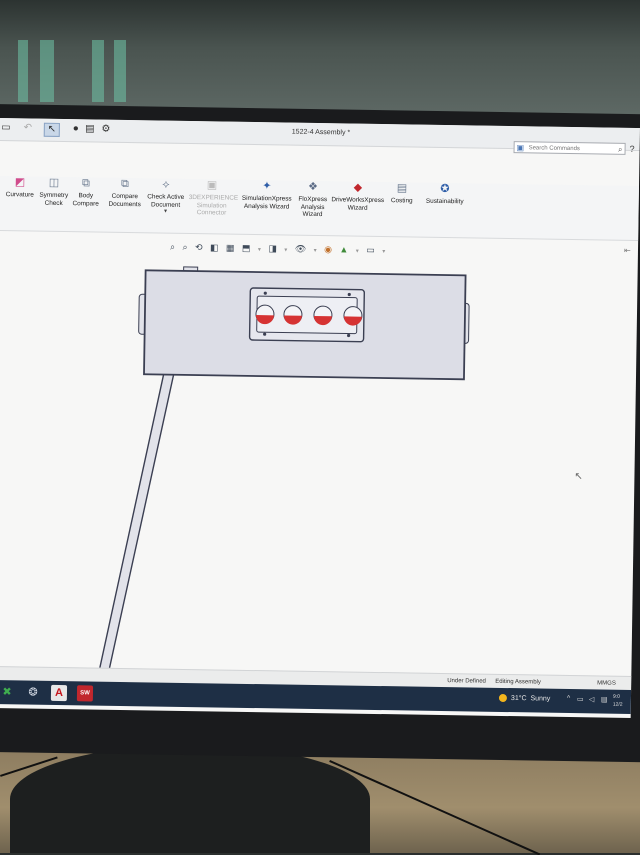  I want to click on ribbon-button-body-compare: ⧉ Body Compare, so click(86, 192).